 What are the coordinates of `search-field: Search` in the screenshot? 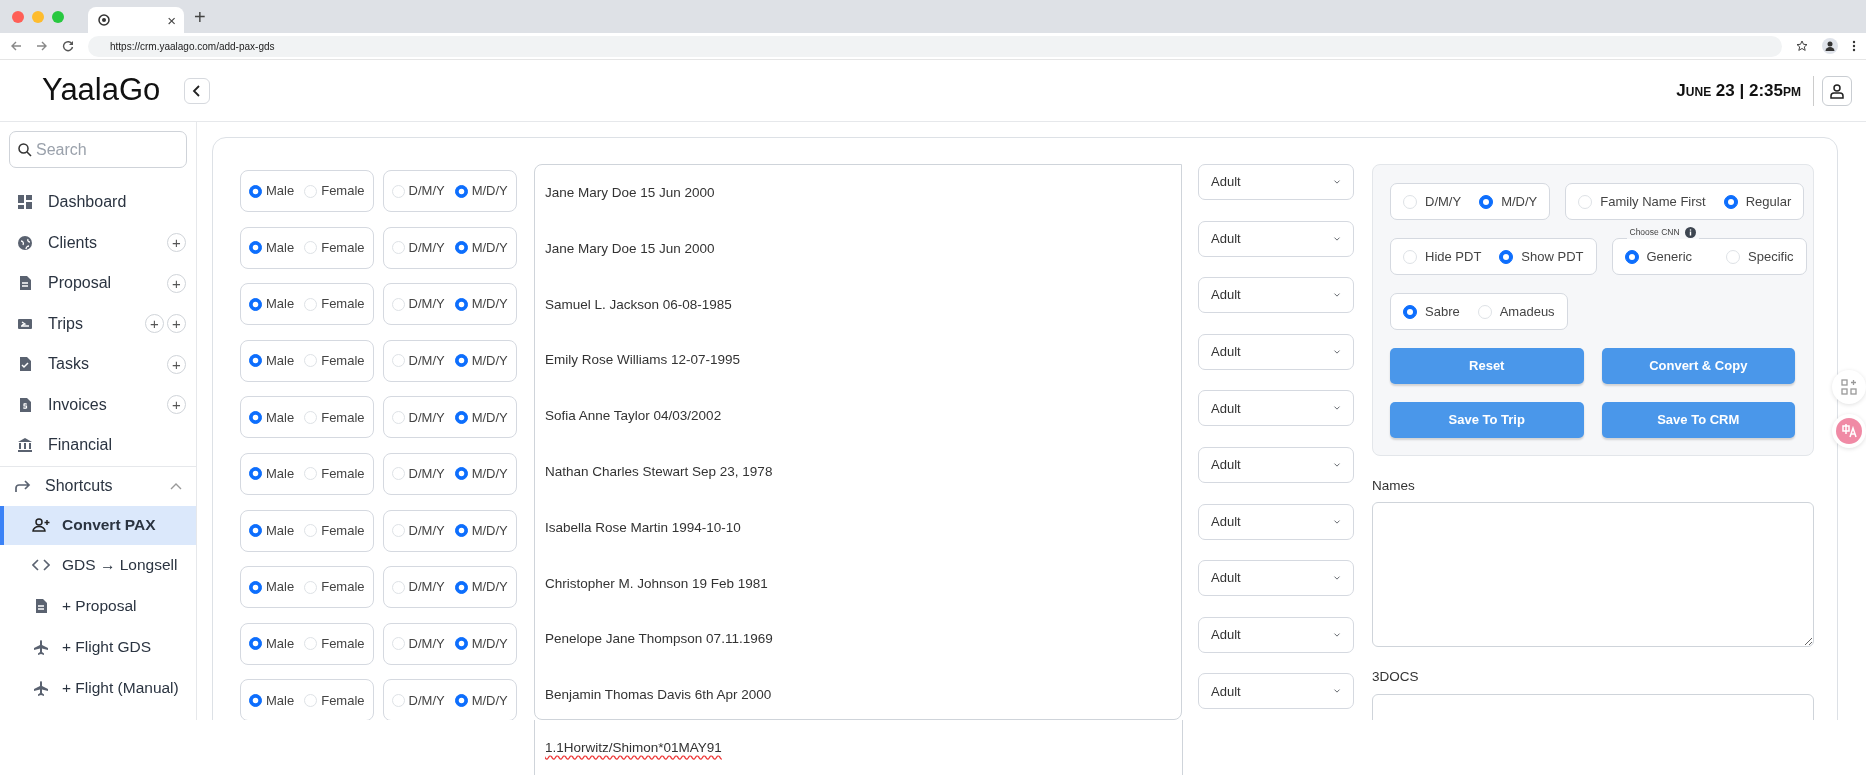 It's located at (98, 149).